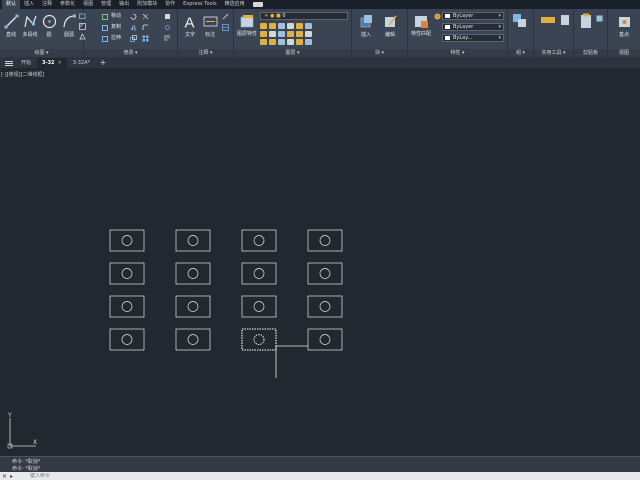 The width and height of the screenshot is (640, 480). Describe the element at coordinates (210, 29) in the screenshot. I see `dimension-button: 标注` at that location.